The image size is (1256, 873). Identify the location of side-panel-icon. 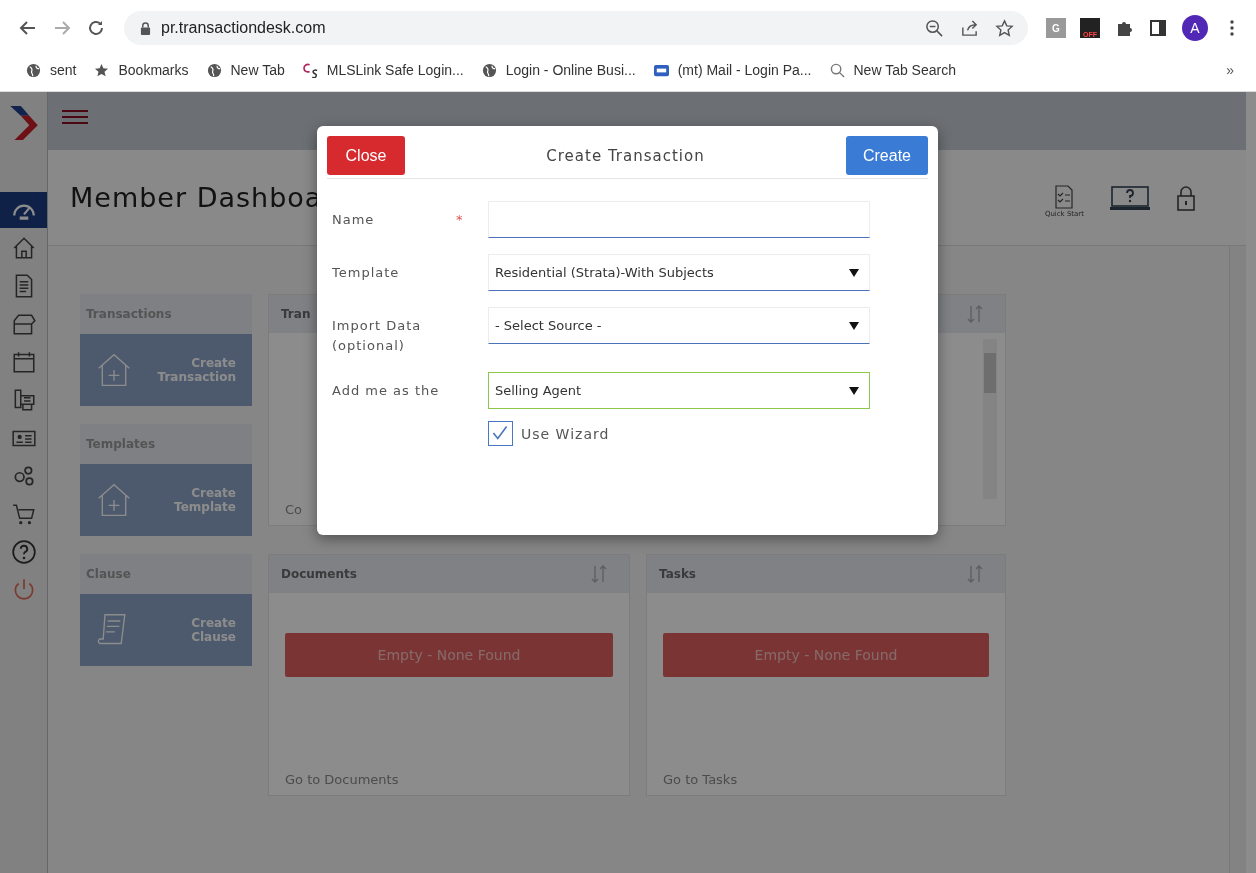
(1158, 28).